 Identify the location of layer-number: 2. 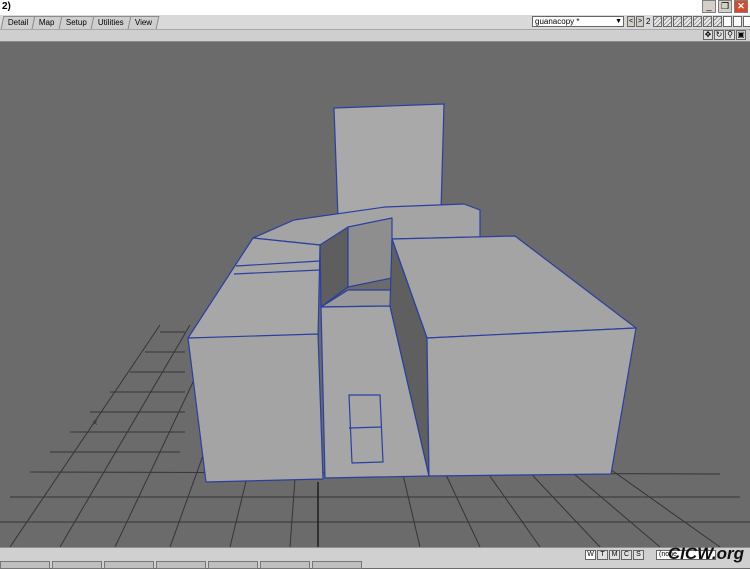
(648, 21).